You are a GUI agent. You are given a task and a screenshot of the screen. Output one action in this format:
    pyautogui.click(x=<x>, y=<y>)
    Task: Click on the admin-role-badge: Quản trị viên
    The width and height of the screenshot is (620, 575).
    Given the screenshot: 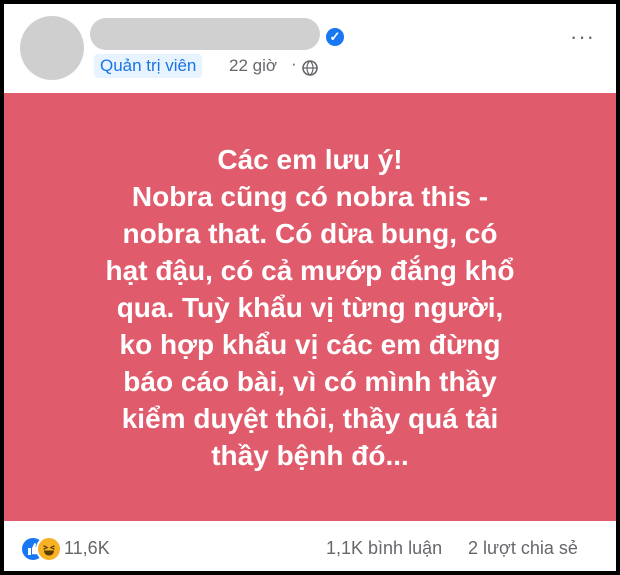 What is the action you would take?
    pyautogui.click(x=148, y=66)
    